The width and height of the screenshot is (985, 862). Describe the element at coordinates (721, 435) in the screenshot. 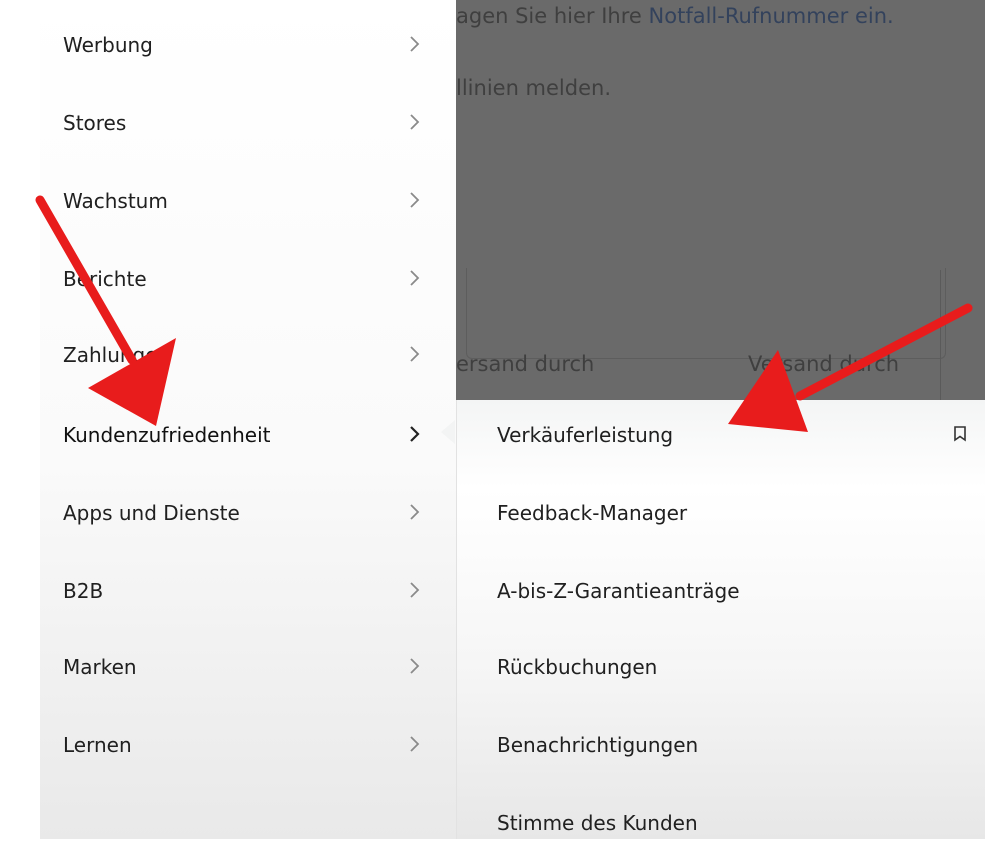

I see `submenu-item-verkaeuferleistung: Verkäuferleistung` at that location.